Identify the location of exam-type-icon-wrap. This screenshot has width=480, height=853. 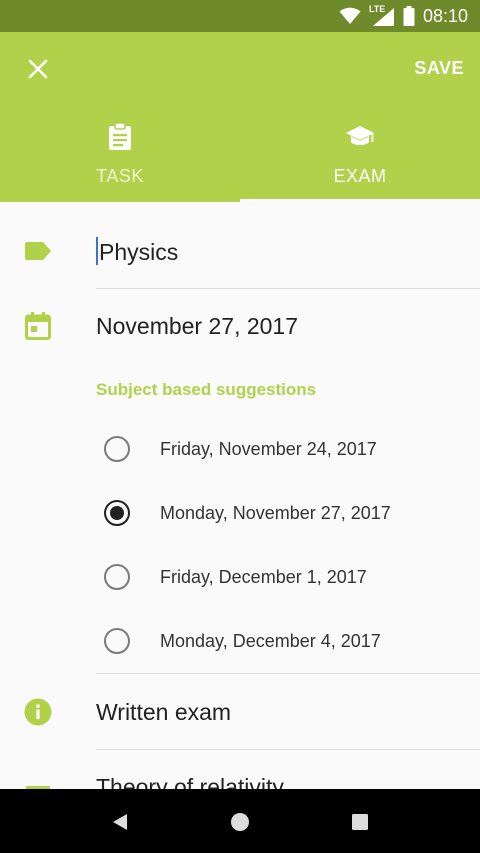
(38, 712).